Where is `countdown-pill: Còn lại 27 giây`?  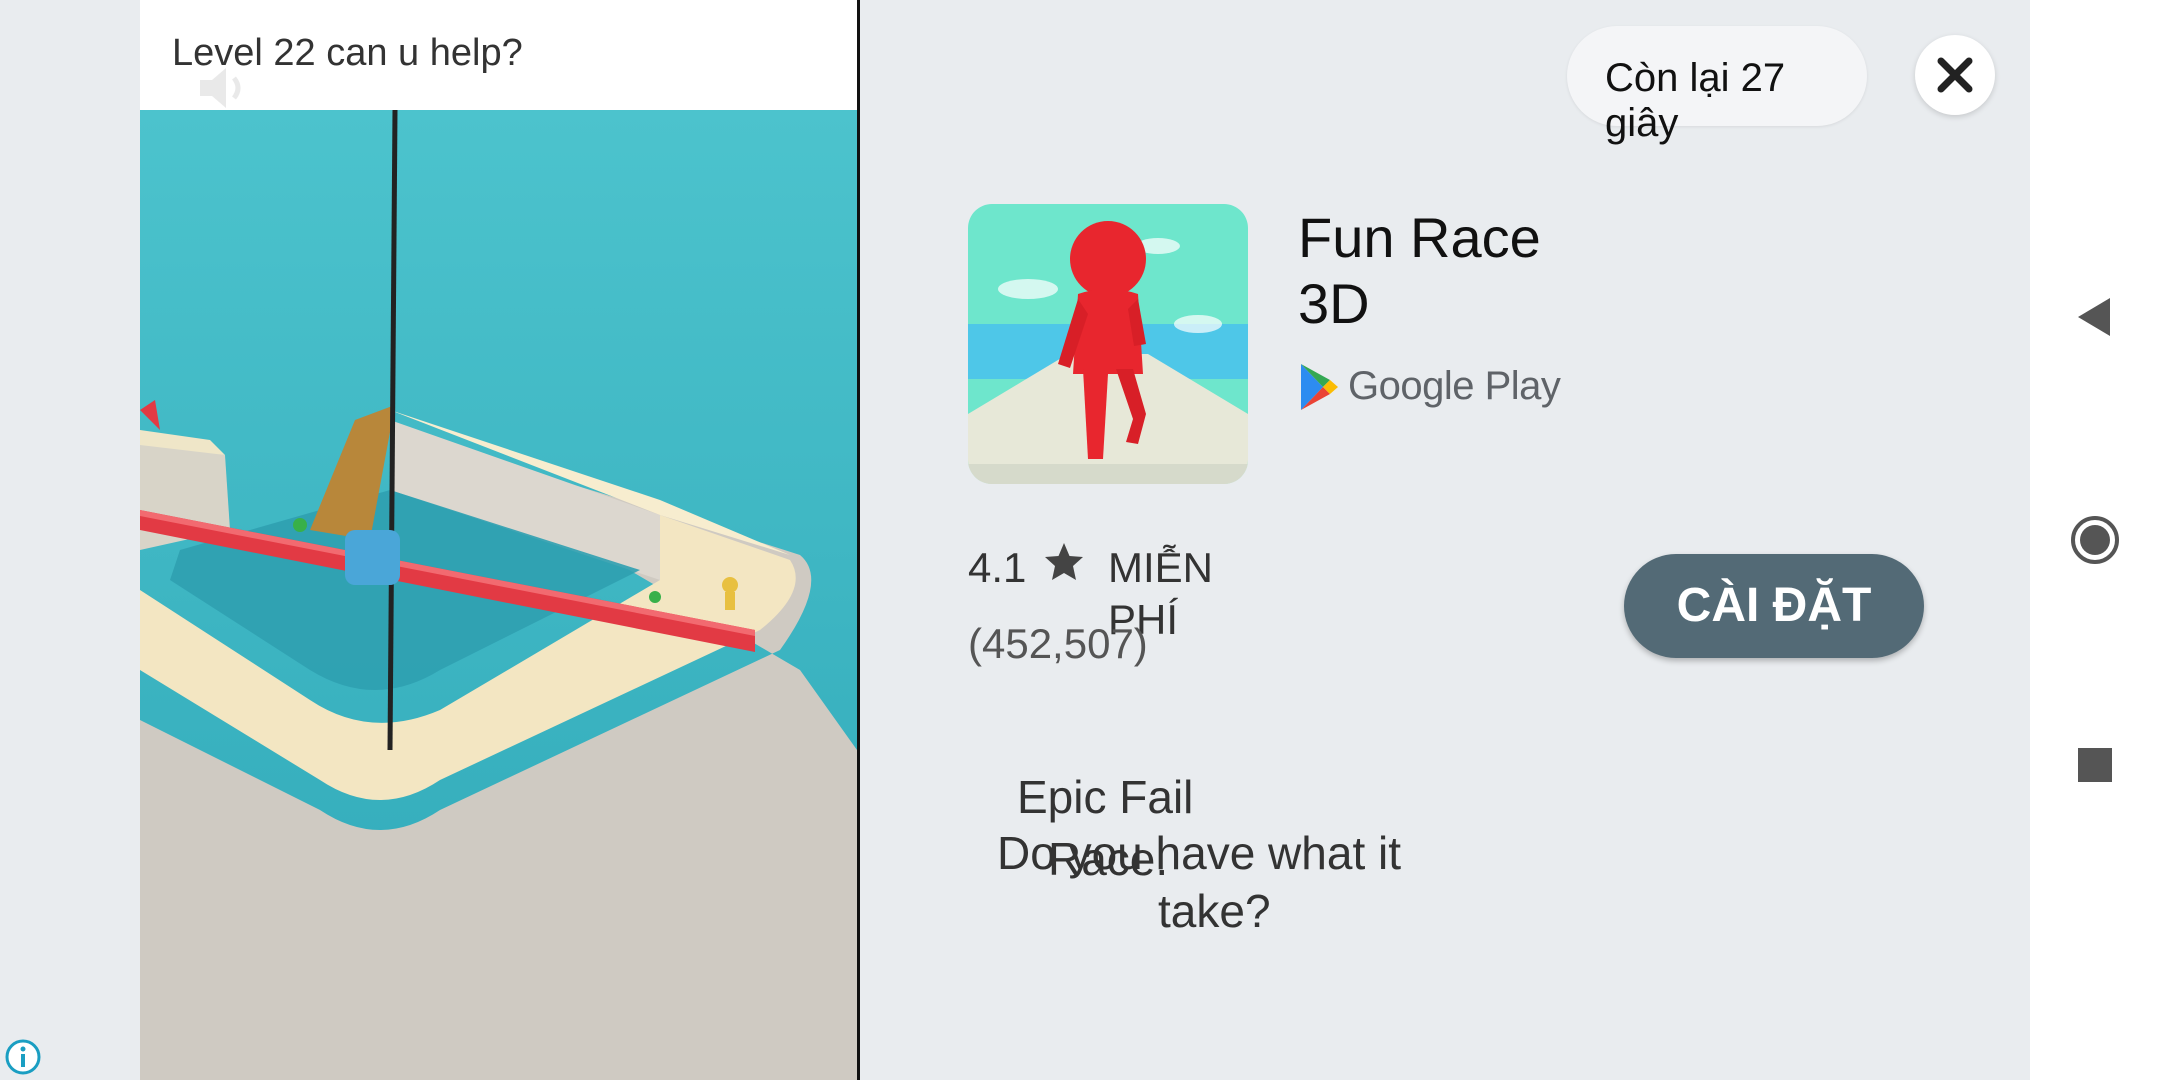
countdown-pill: Còn lại 27 giây is located at coordinates (1717, 85).